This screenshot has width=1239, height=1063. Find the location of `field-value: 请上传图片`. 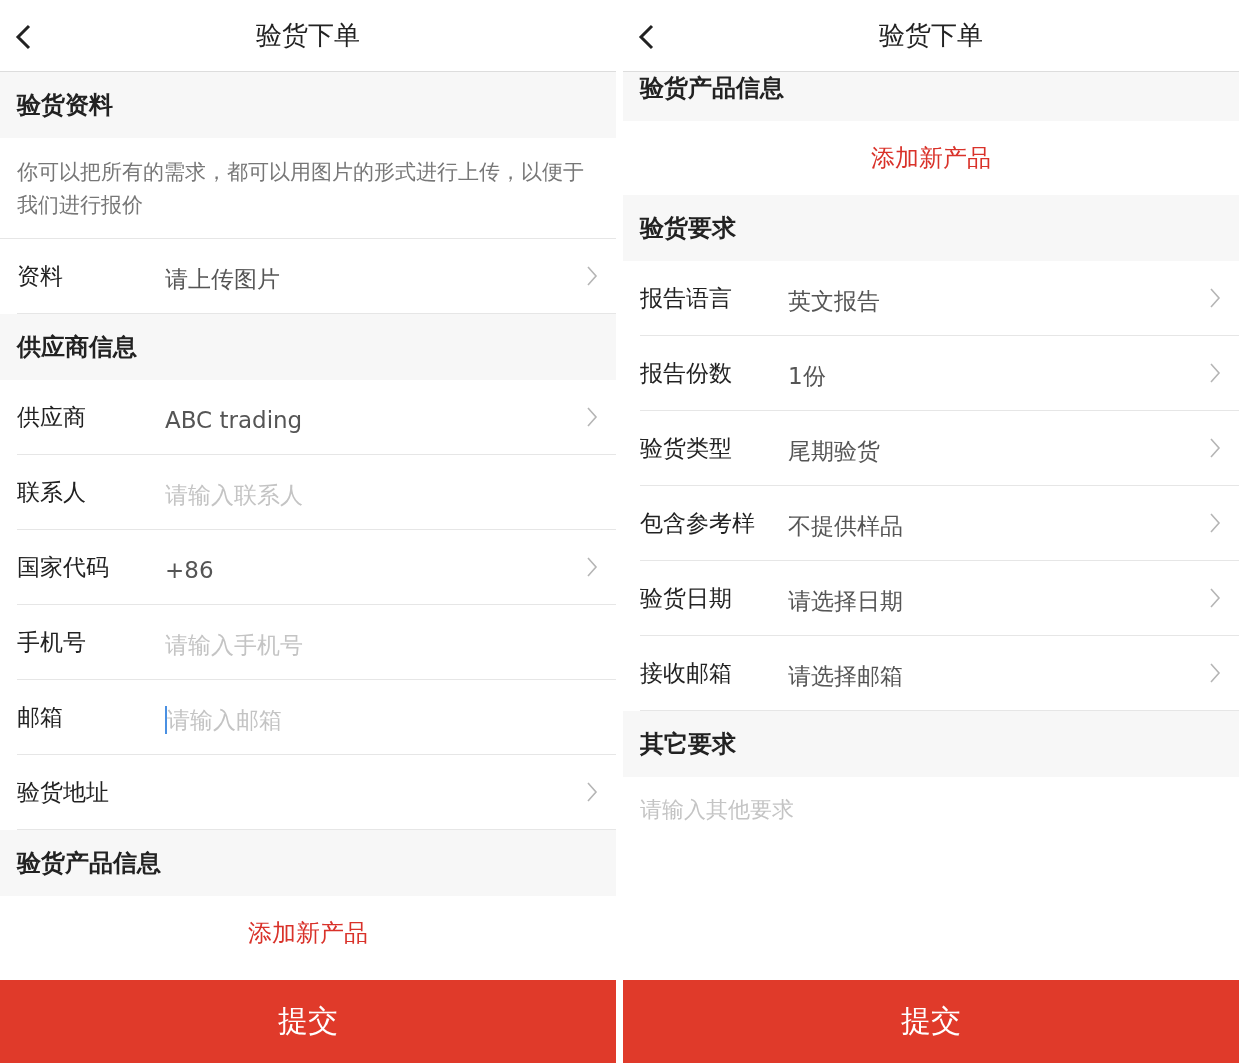

field-value: 请上传图片 is located at coordinates (222, 279).